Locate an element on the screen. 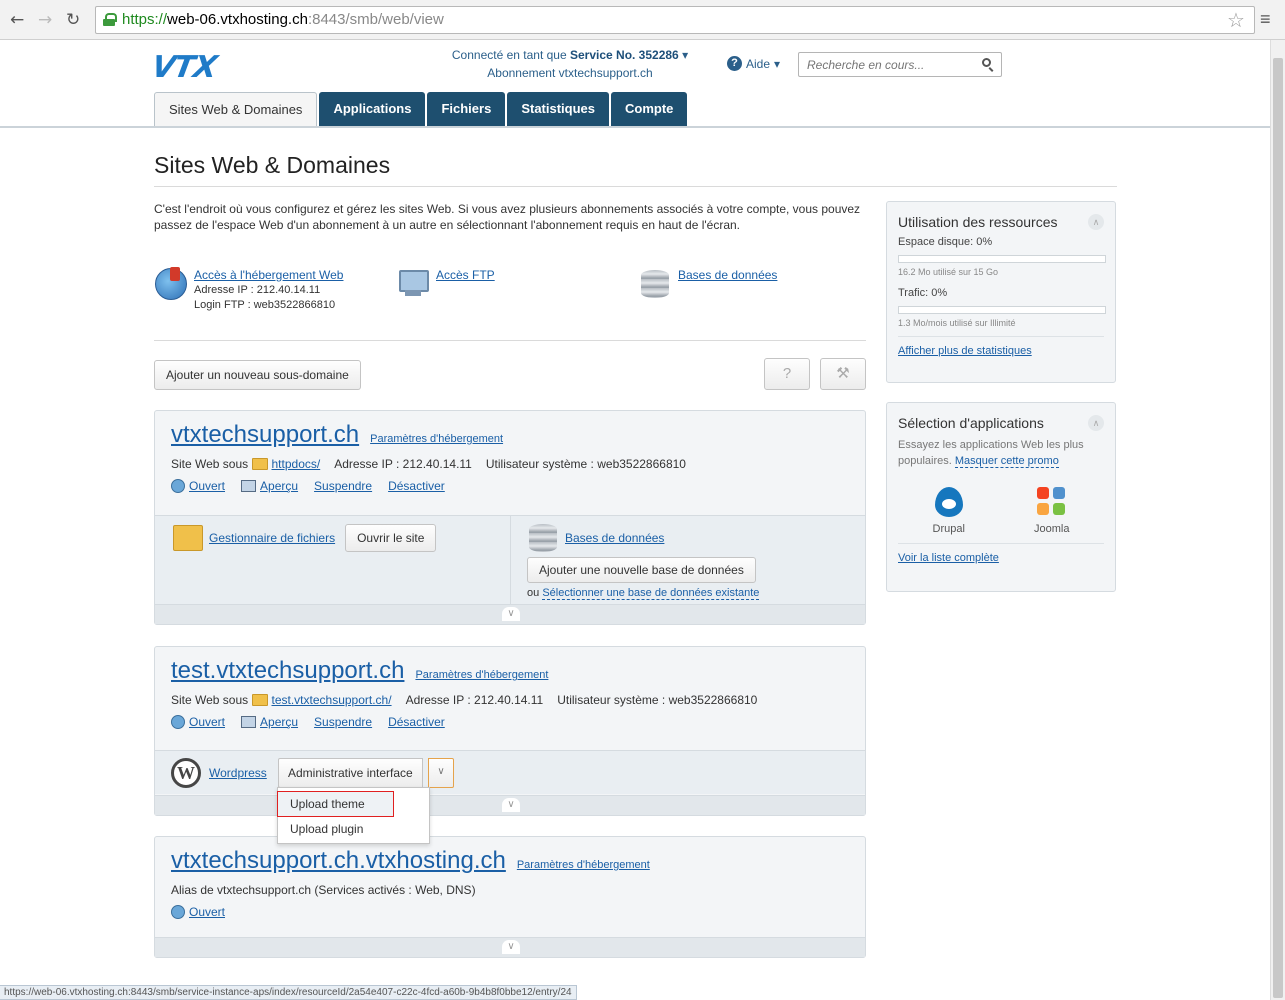  docroot-link: test.vtxtechsupport.ch/ is located at coordinates (332, 700).